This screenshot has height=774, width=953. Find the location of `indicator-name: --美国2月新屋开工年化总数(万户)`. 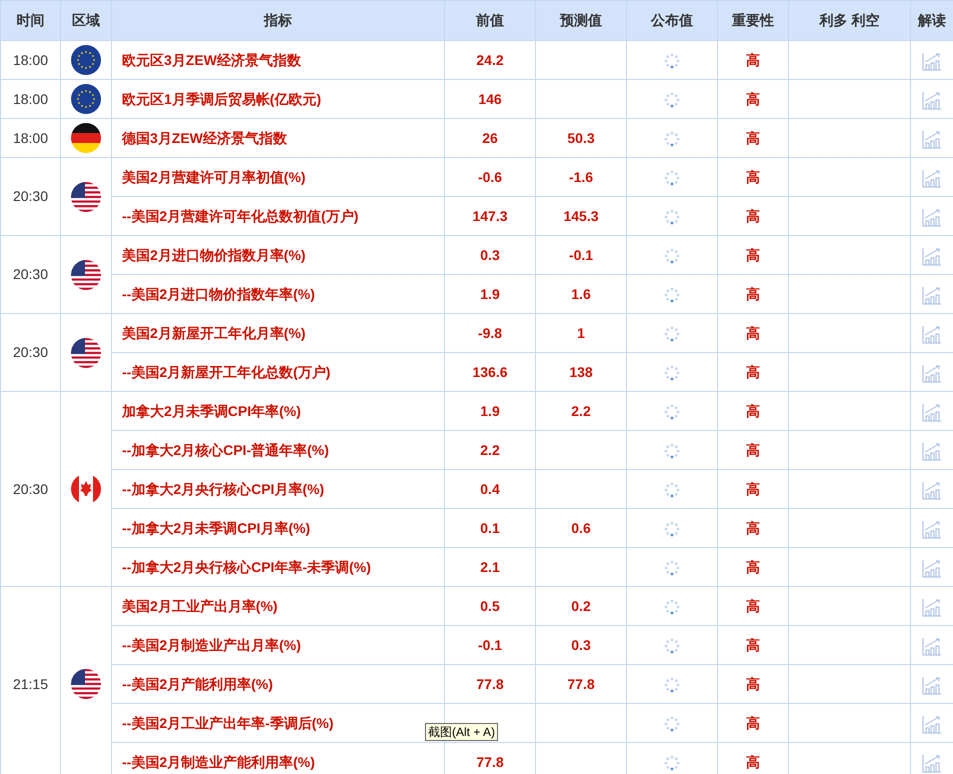

indicator-name: --美国2月新屋开工年化总数(万户) is located at coordinates (226, 372).